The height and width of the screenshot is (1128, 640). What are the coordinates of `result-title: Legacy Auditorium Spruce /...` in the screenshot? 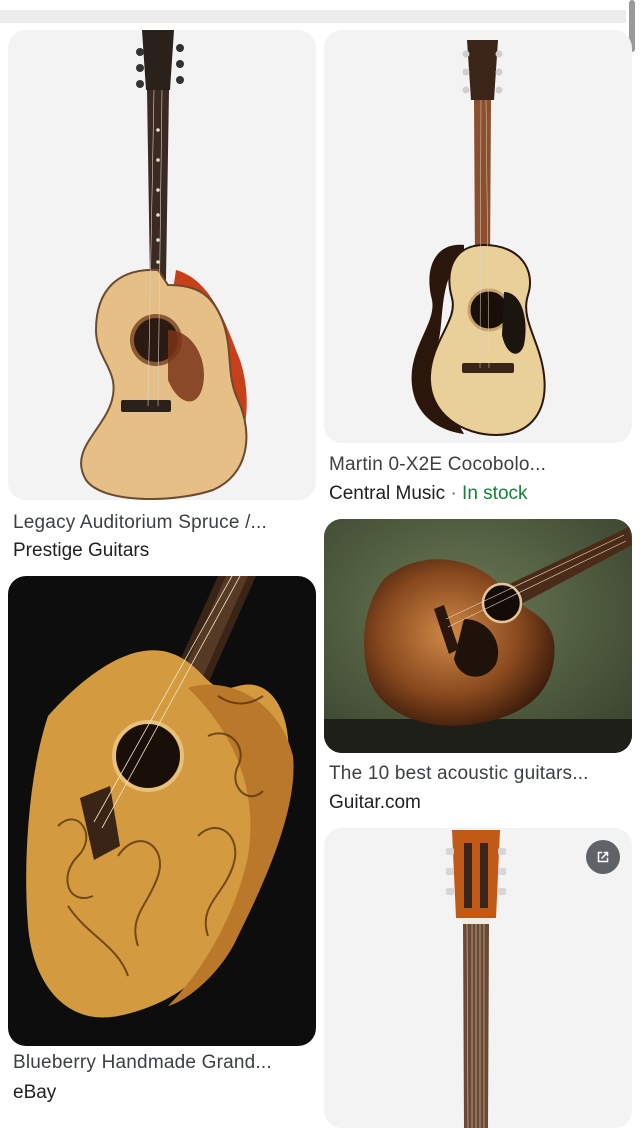 It's located at (163, 523).